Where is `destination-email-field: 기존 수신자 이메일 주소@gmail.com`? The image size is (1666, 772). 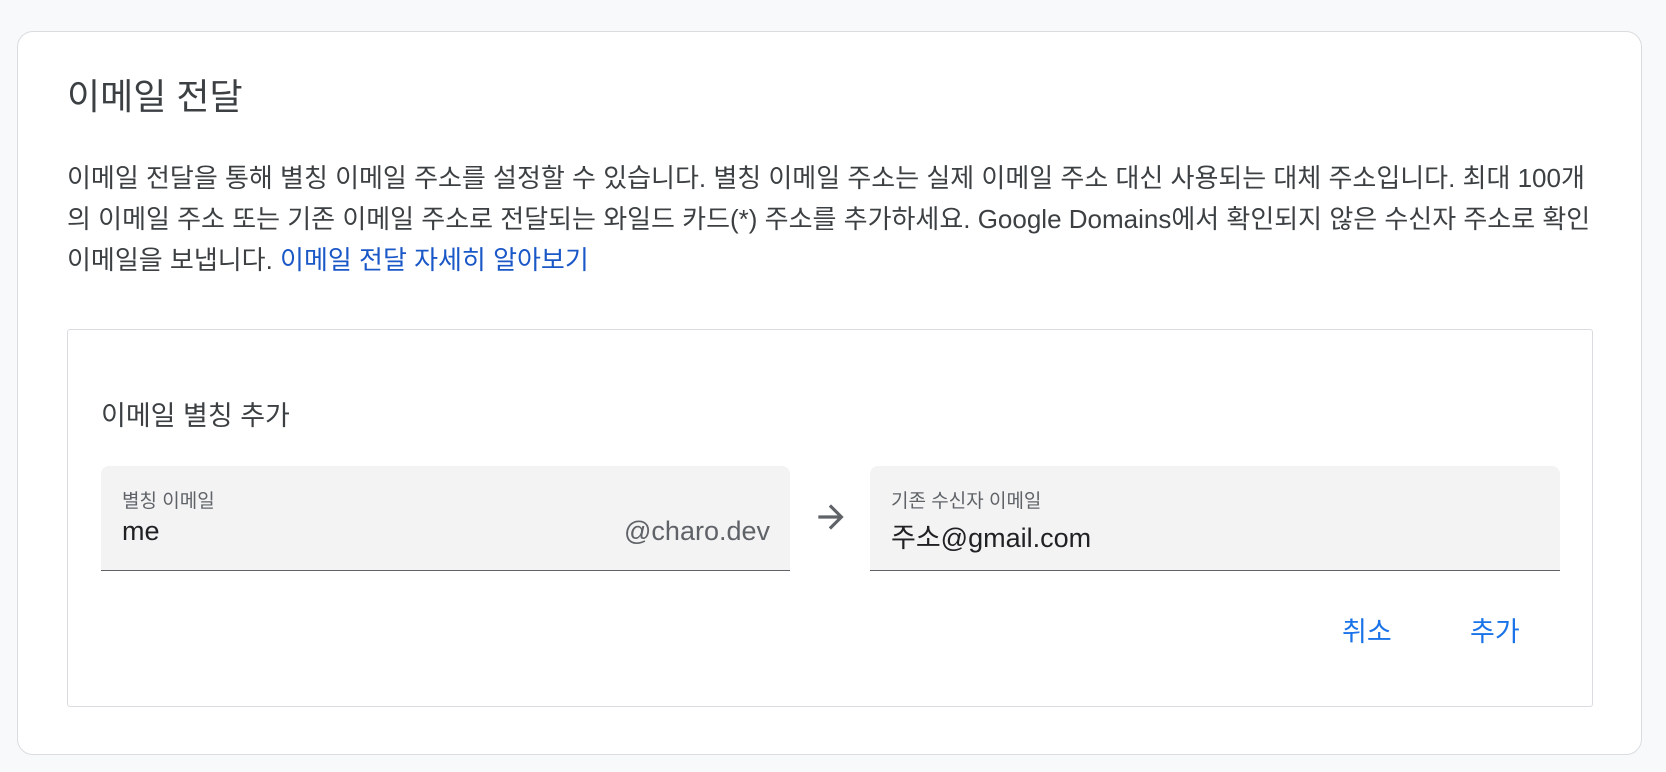
destination-email-field: 기존 수신자 이메일 주소@gmail.com is located at coordinates (1215, 518).